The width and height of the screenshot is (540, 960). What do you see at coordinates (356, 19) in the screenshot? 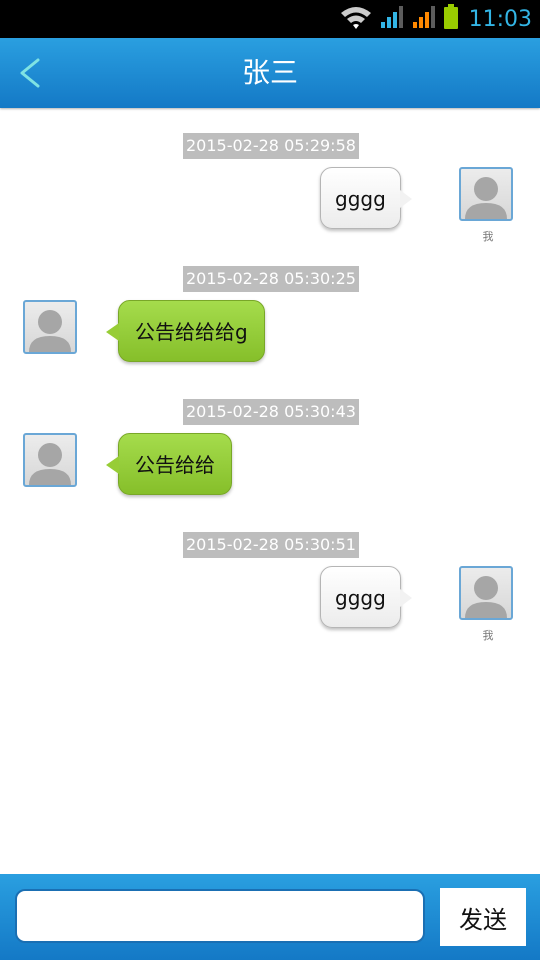
I see `wifi-icon` at bounding box center [356, 19].